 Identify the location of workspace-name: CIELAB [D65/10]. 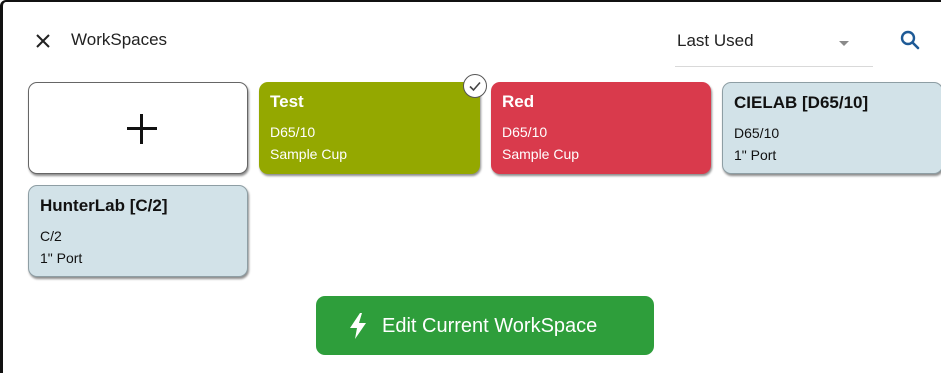
(801, 102).